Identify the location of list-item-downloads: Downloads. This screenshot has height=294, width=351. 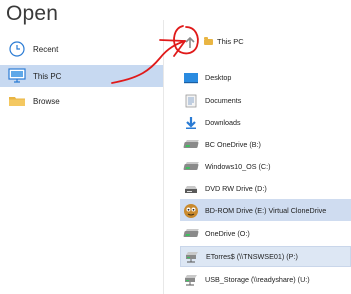
(265, 122).